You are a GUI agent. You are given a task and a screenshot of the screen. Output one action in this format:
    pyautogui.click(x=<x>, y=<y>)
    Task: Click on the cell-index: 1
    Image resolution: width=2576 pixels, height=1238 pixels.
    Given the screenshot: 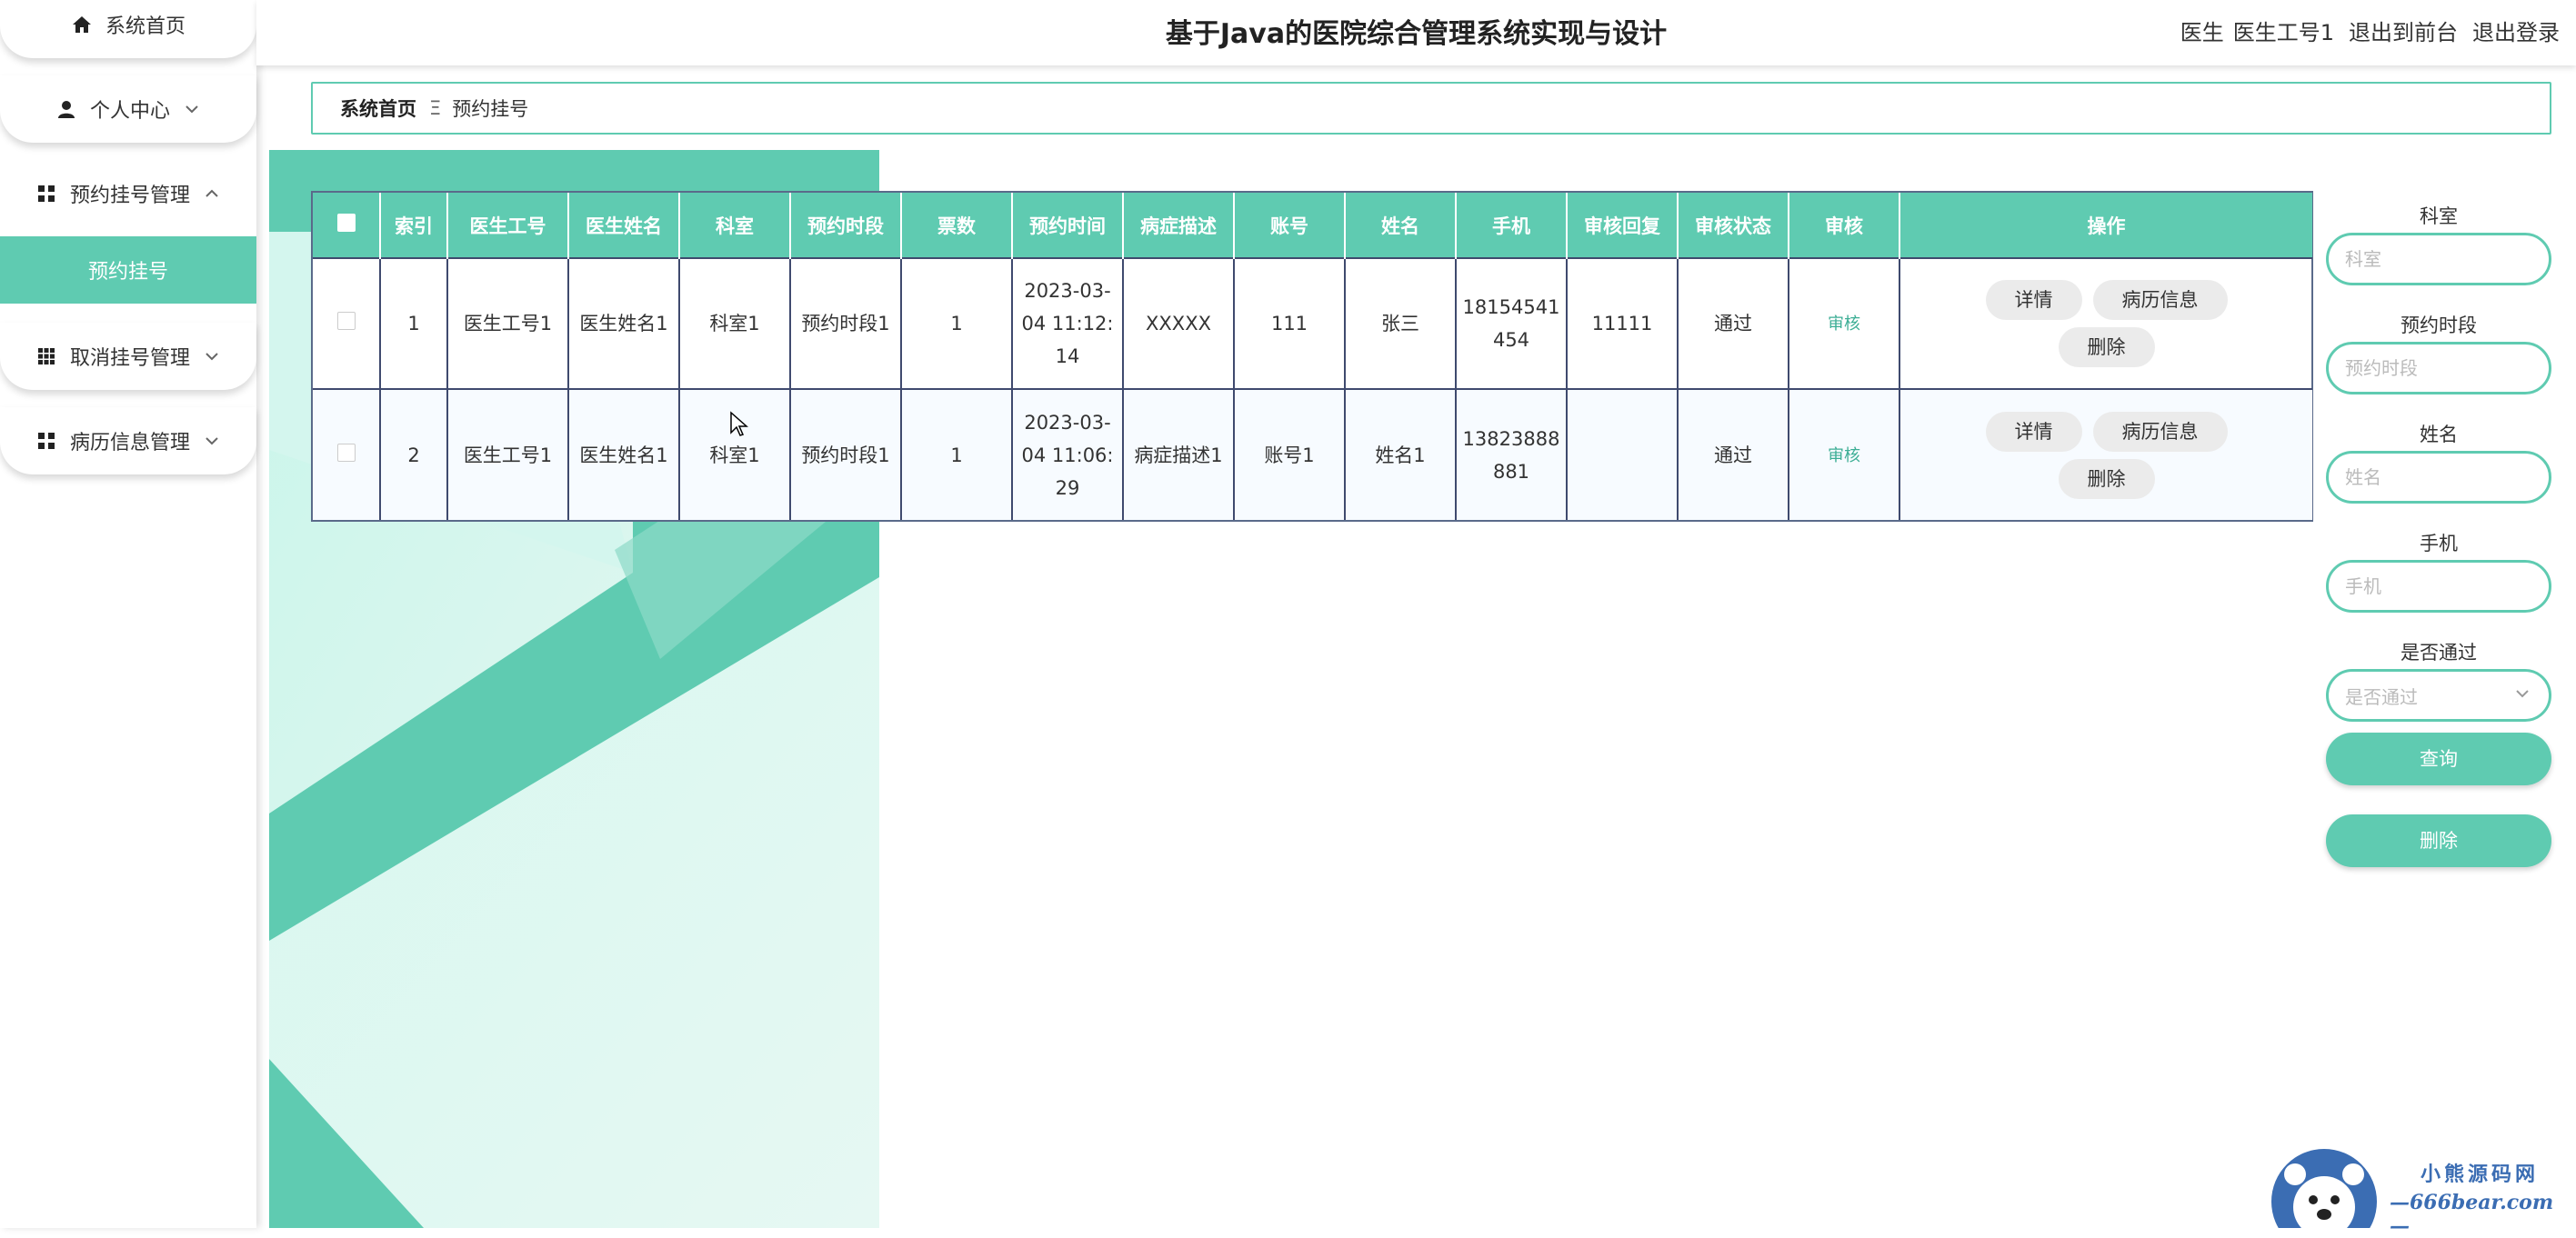 What is the action you would take?
    pyautogui.click(x=414, y=323)
    